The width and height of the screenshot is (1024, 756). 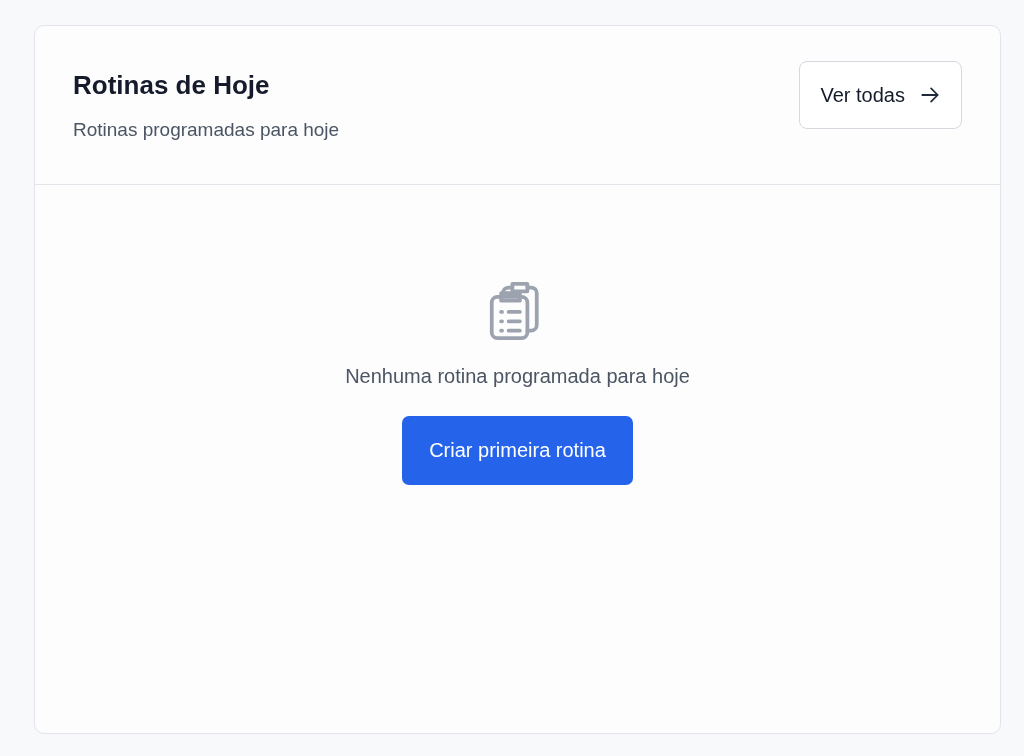 What do you see at coordinates (517, 450) in the screenshot?
I see `create-routine-button: Criar primeira rotina` at bounding box center [517, 450].